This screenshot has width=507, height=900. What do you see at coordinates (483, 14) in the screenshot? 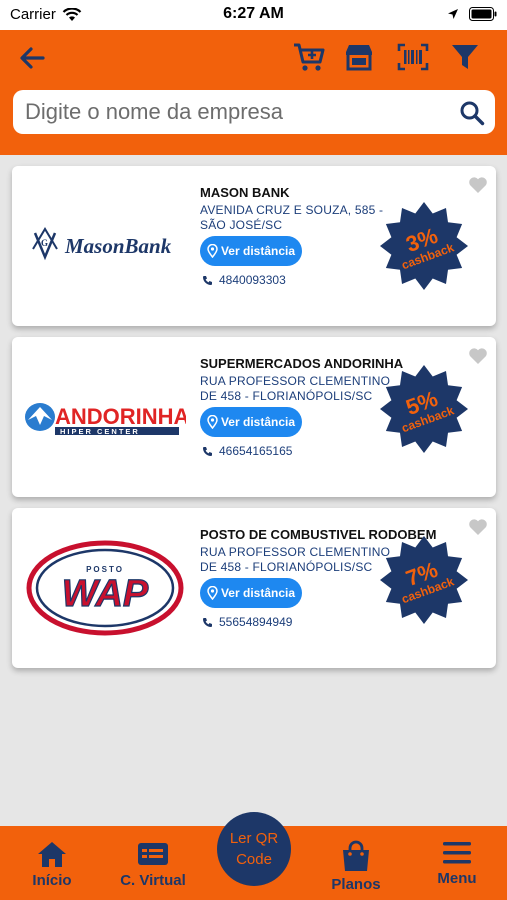
I see `battery-icon` at bounding box center [483, 14].